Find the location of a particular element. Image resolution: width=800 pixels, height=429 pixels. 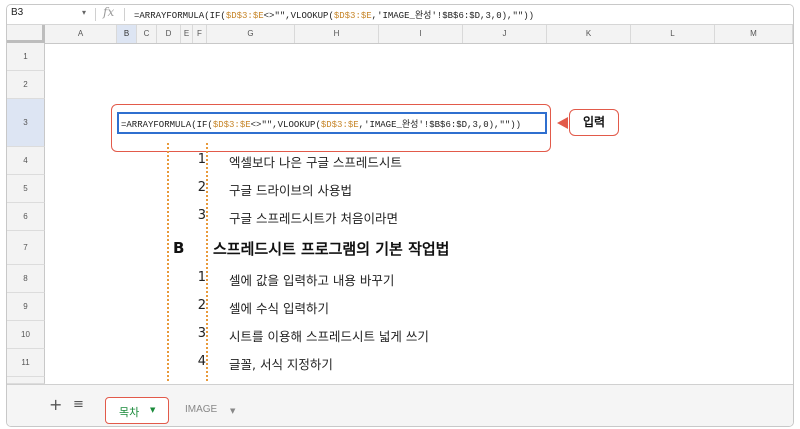

column-header-j: J is located at coordinates (505, 34).